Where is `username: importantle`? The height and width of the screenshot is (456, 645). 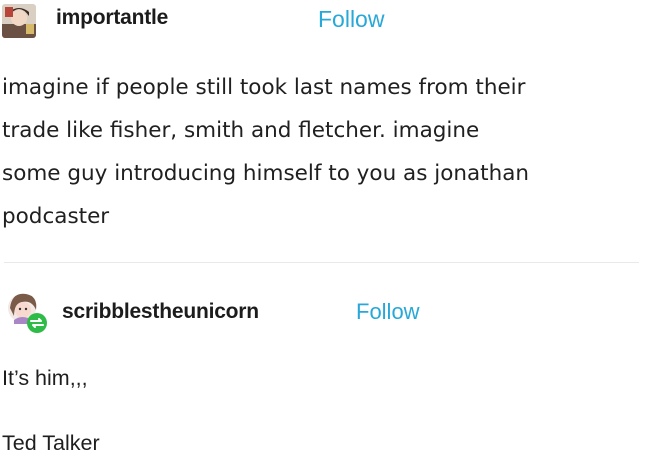 username: importantle is located at coordinates (112, 18).